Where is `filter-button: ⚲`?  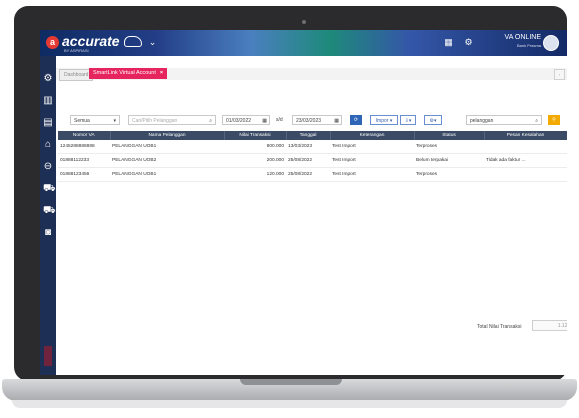 filter-button: ⚲ is located at coordinates (554, 120).